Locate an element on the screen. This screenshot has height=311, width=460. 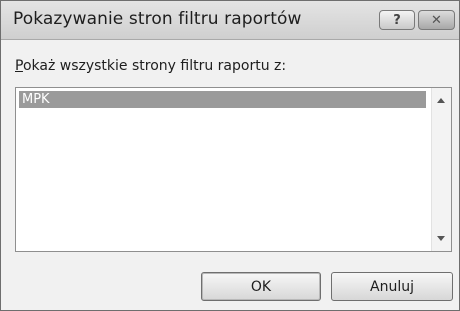
label-accelerator: P is located at coordinates (19, 66).